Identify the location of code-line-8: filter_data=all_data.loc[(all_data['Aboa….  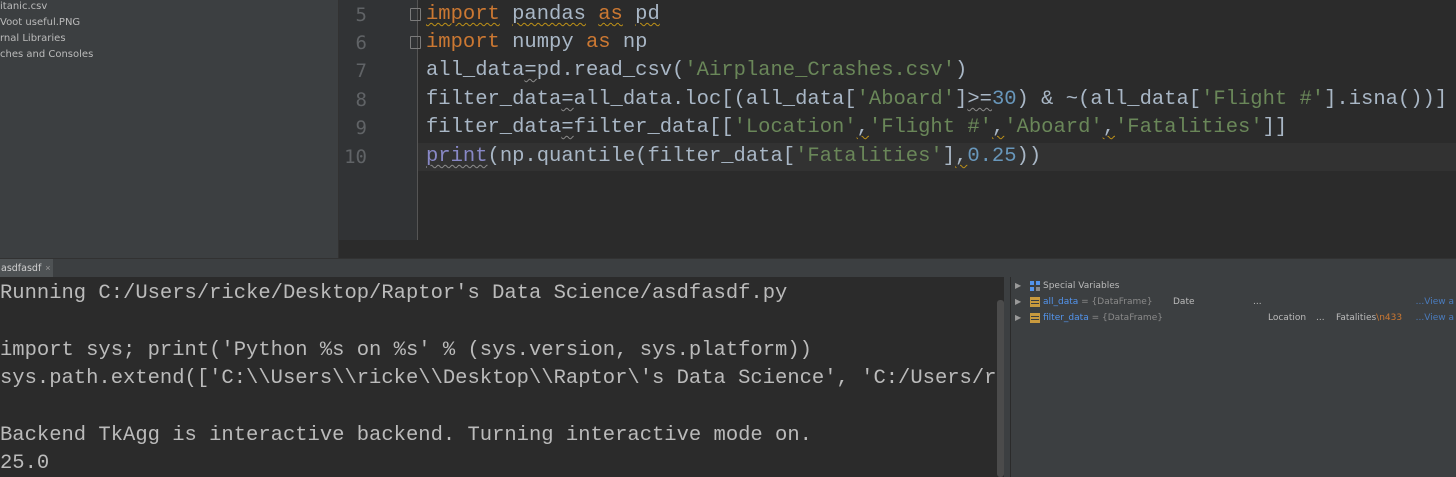
(936, 100).